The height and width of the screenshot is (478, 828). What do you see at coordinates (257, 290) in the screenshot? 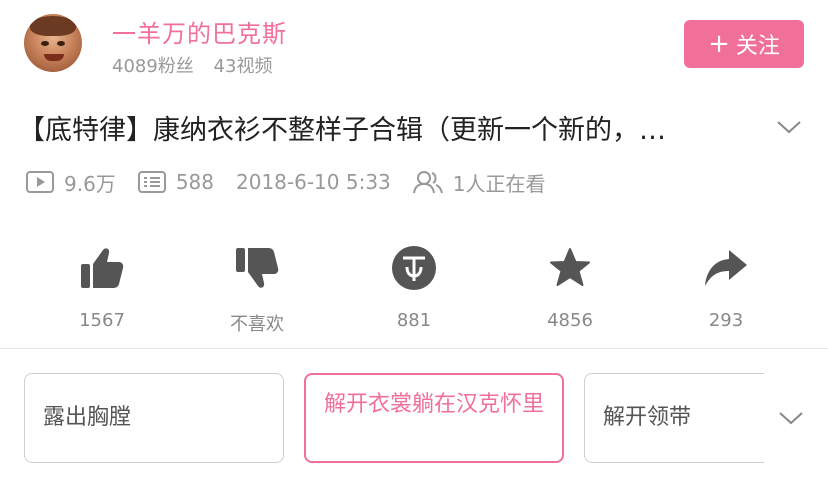
I see `dislike-button: 不喜欢` at bounding box center [257, 290].